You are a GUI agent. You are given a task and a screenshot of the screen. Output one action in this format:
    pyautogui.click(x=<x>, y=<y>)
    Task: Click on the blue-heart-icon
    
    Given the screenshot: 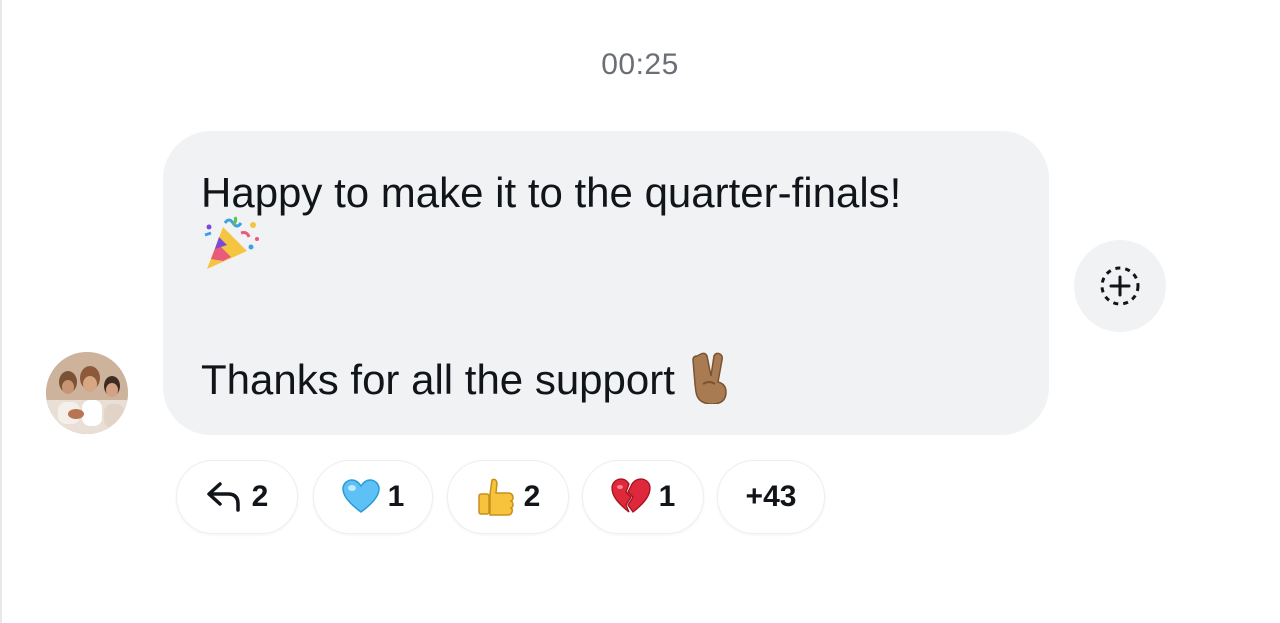 What is the action you would take?
    pyautogui.click(x=360, y=496)
    